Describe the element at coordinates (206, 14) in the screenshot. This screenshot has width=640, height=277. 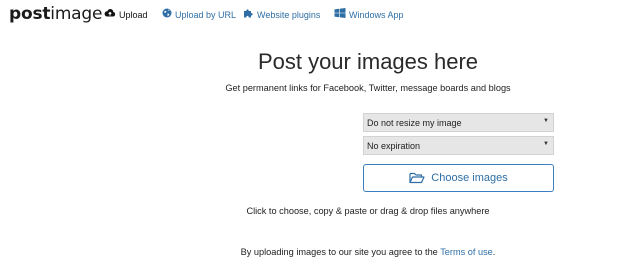
I see `nav-upload-by-url-label: Upload by URL` at that location.